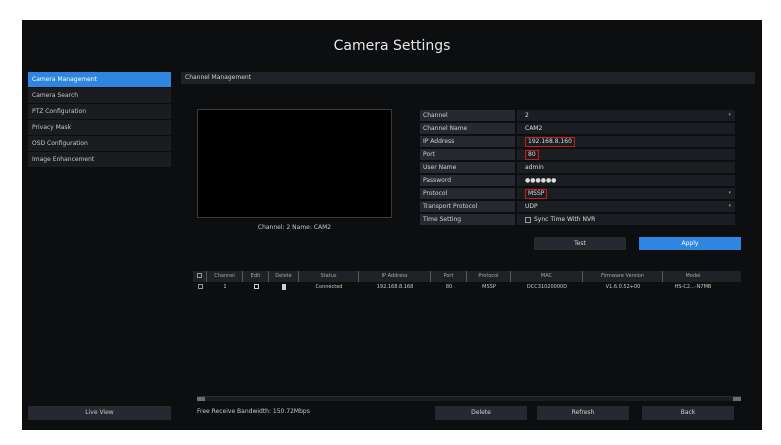 Image resolution: width=781 pixels, height=445 pixels. Describe the element at coordinates (626, 167) in the screenshot. I see `username-input: admin` at that location.